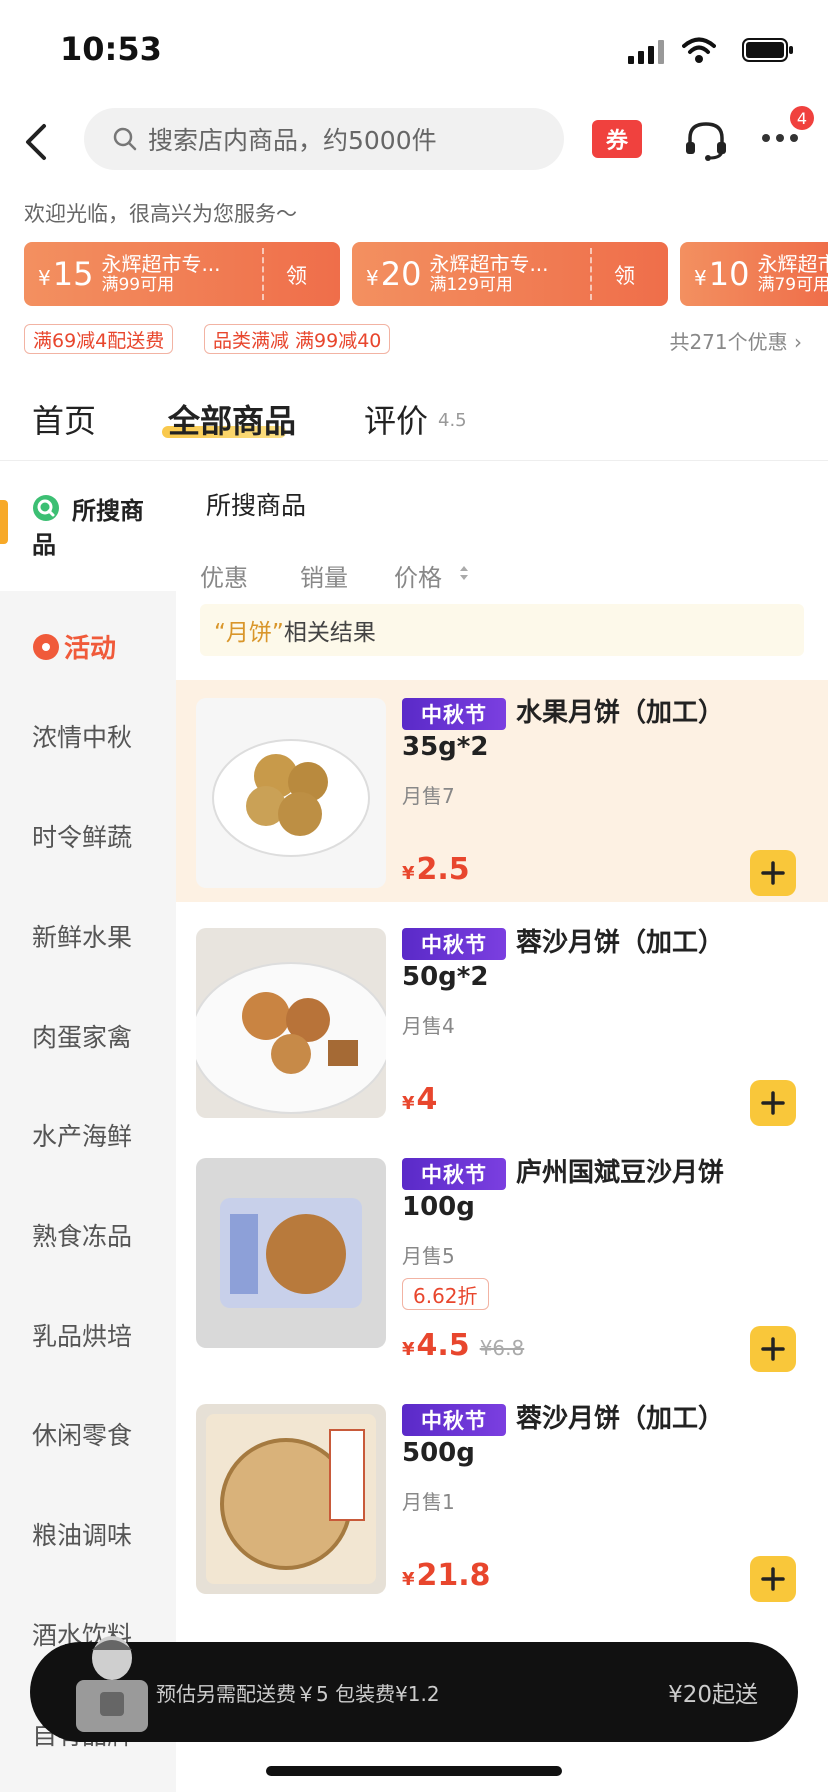 This screenshot has height=1792, width=828. What do you see at coordinates (99, 339) in the screenshot?
I see `promo-tag: 满69减4配送费` at bounding box center [99, 339].